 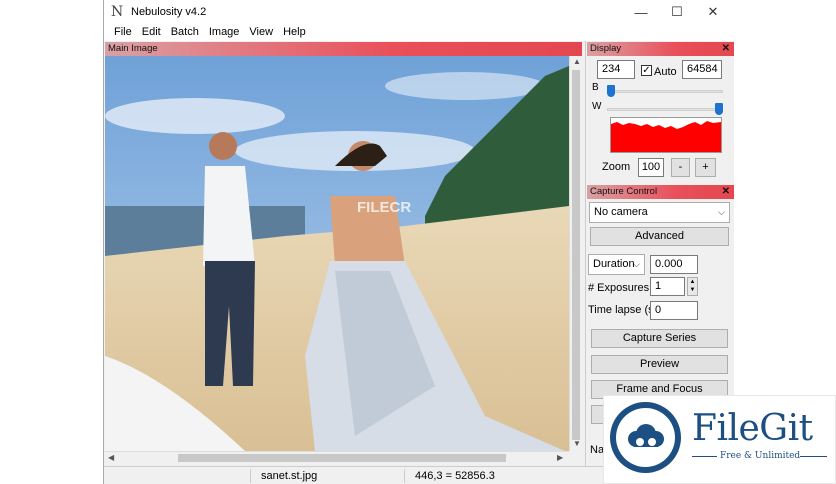 I want to click on main-image-header: Main Image, so click(x=343, y=49).